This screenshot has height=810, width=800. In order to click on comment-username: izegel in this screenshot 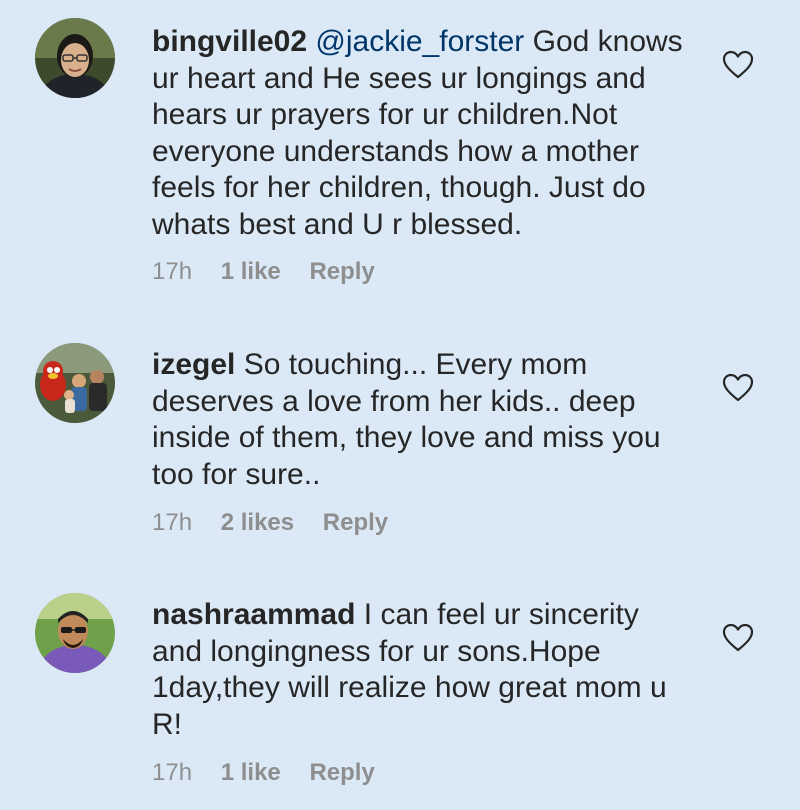, I will do `click(193, 364)`.